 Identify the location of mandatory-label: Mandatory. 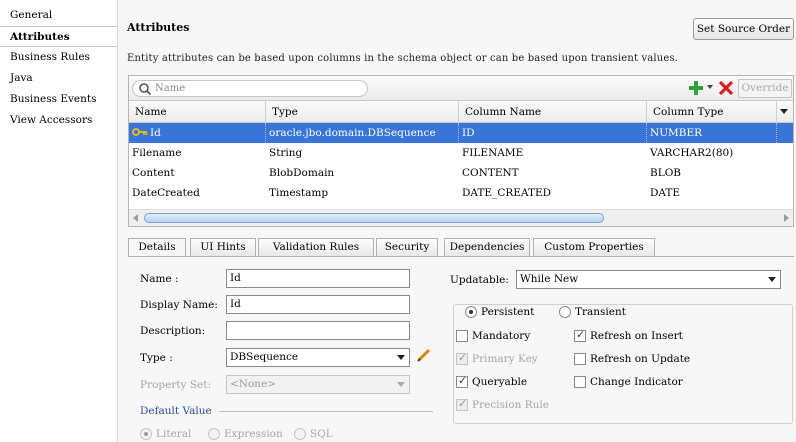
(501, 336).